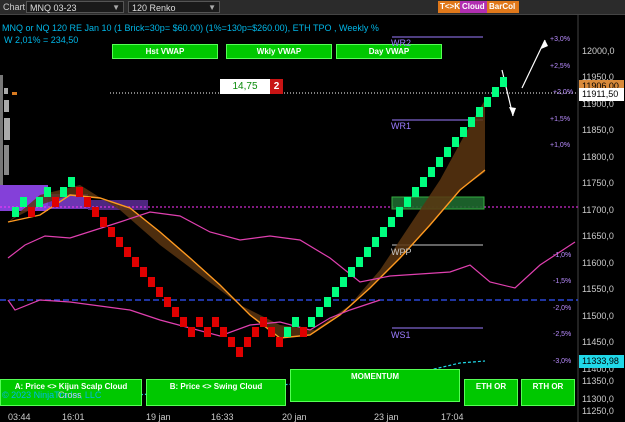 This screenshot has width=625, height=422. What do you see at coordinates (19, 417) in the screenshot?
I see `x-tick-label: 03:44` at bounding box center [19, 417].